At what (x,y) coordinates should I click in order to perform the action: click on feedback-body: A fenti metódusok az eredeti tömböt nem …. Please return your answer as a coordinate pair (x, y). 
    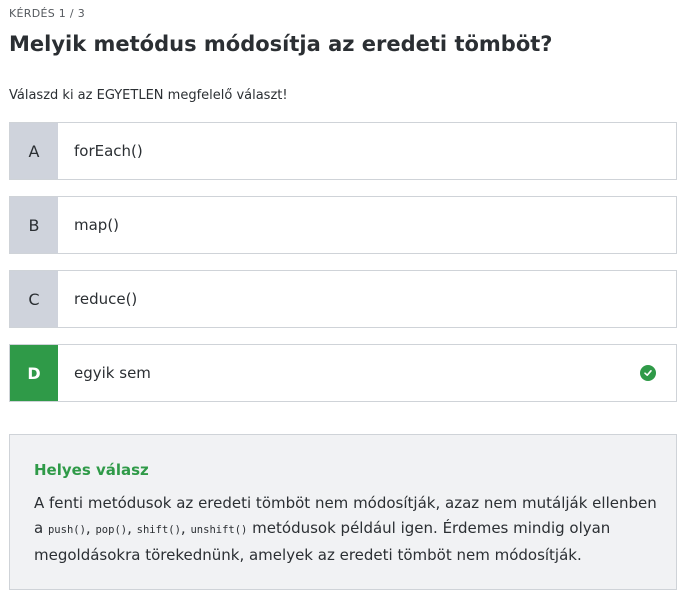
    Looking at the image, I should click on (349, 529).